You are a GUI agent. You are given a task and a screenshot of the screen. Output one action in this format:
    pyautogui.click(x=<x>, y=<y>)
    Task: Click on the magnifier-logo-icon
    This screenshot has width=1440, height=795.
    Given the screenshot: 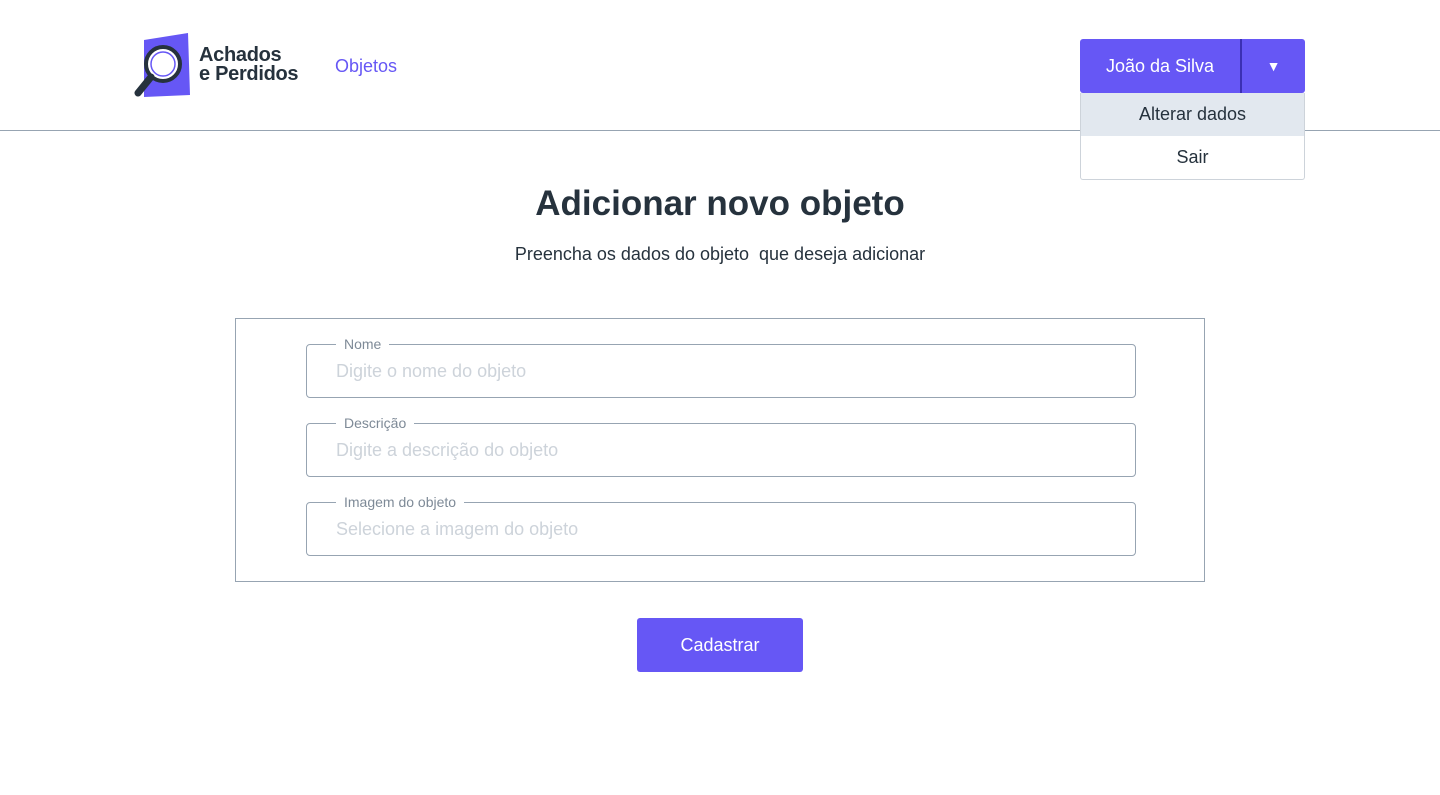 What is the action you would take?
    pyautogui.click(x=162, y=65)
    